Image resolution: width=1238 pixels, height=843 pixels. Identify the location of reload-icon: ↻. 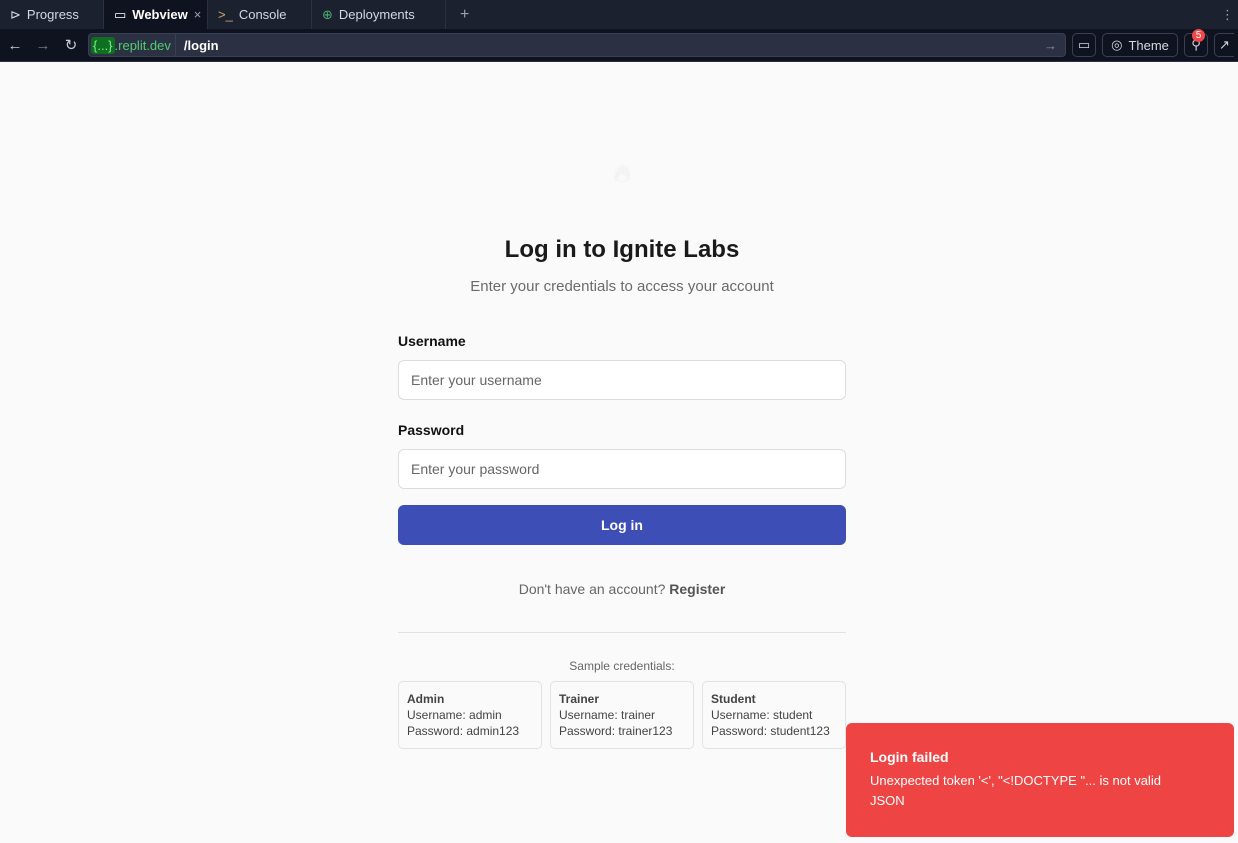
(71, 45).